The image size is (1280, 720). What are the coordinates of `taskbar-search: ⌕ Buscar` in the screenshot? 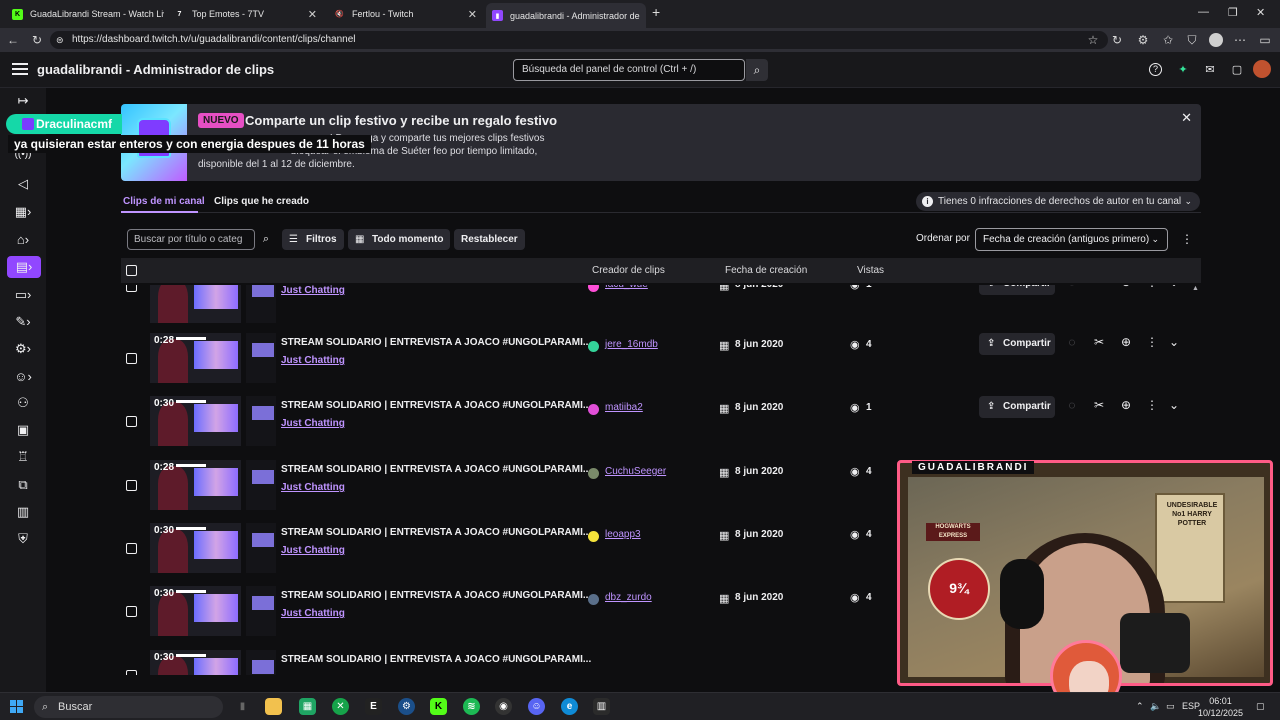 It's located at (128, 707).